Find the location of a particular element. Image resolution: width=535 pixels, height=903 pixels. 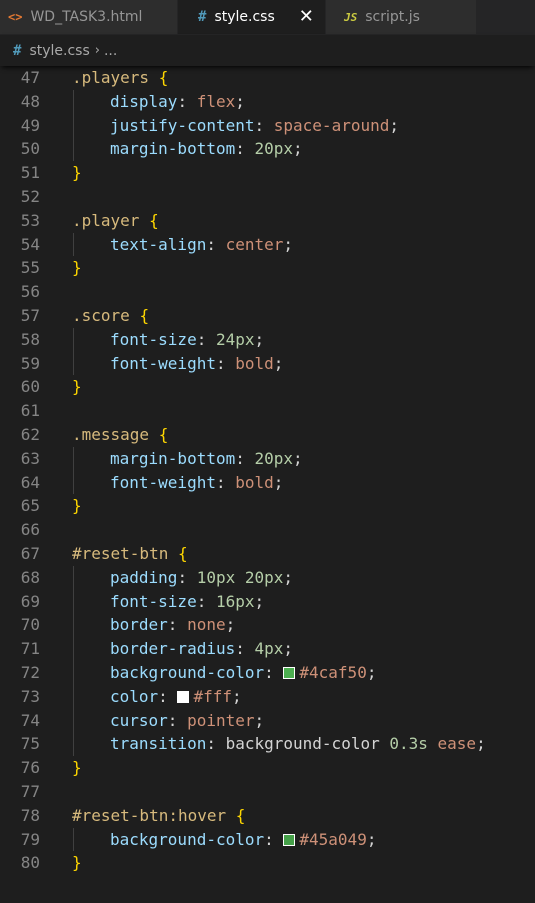

code-token: .message is located at coordinates (111, 434).